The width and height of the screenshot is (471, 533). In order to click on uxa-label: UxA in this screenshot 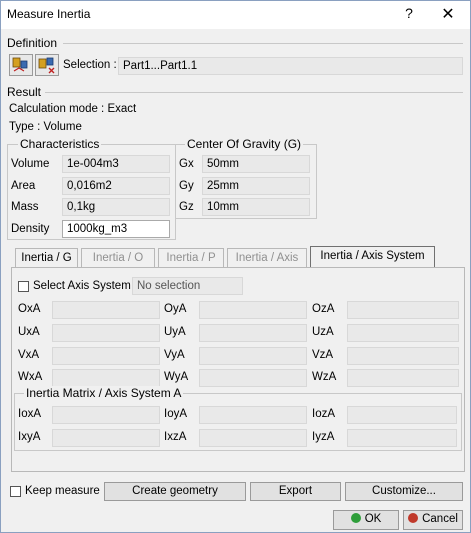, I will do `click(29, 332)`.